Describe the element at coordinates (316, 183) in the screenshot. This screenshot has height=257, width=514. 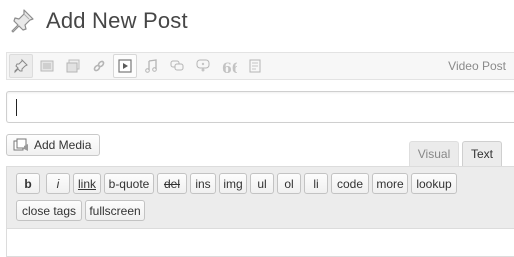
I see `qt-li-button: li` at that location.